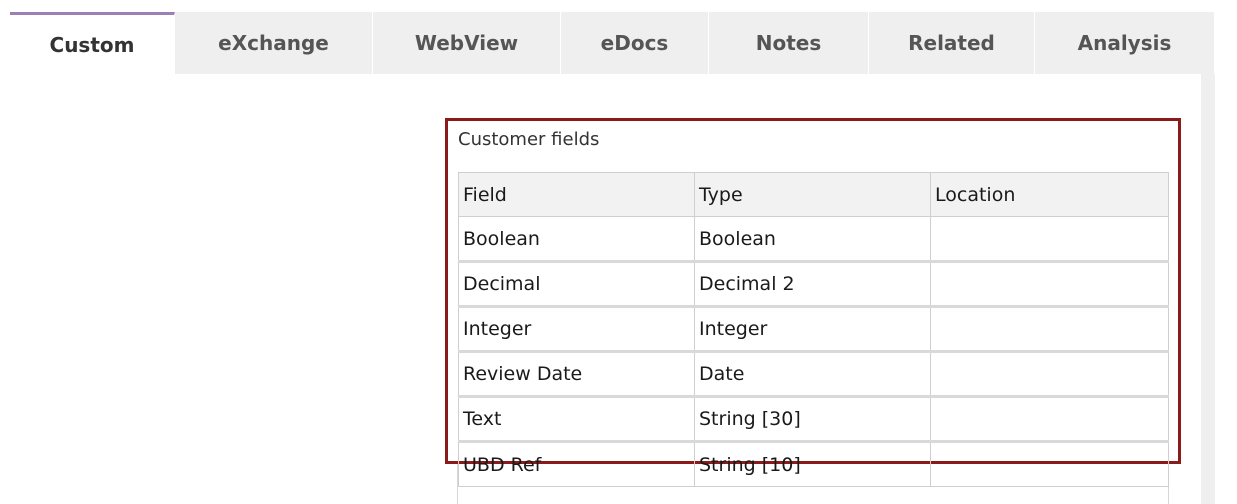  What do you see at coordinates (92, 43) in the screenshot?
I see `tab-custom: Custom` at bounding box center [92, 43].